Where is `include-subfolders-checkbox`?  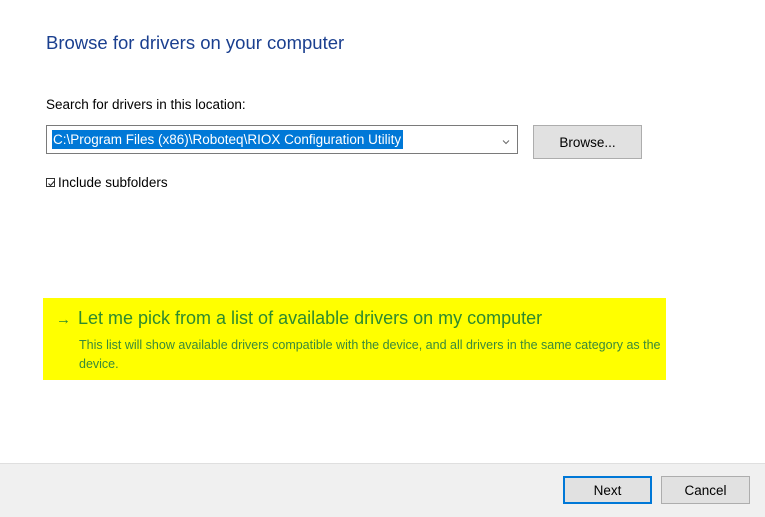
include-subfolders-checkbox is located at coordinates (50, 182).